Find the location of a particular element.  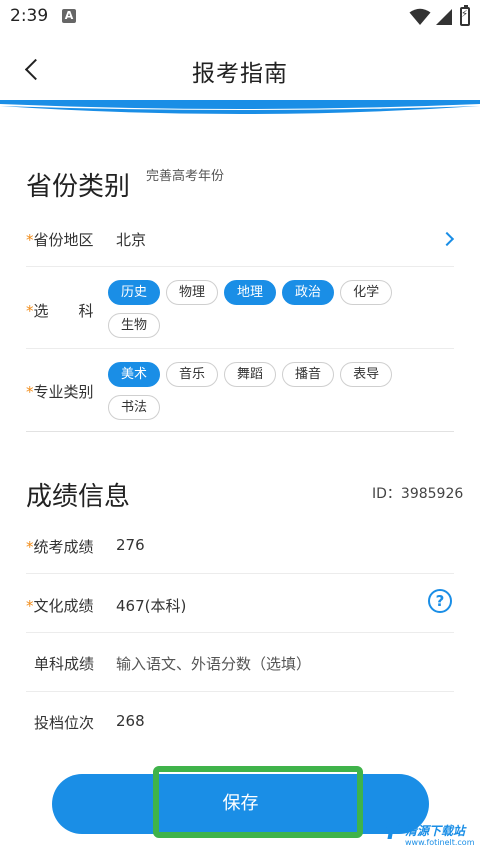

subjects-label: *选 科 is located at coordinates (60, 310).